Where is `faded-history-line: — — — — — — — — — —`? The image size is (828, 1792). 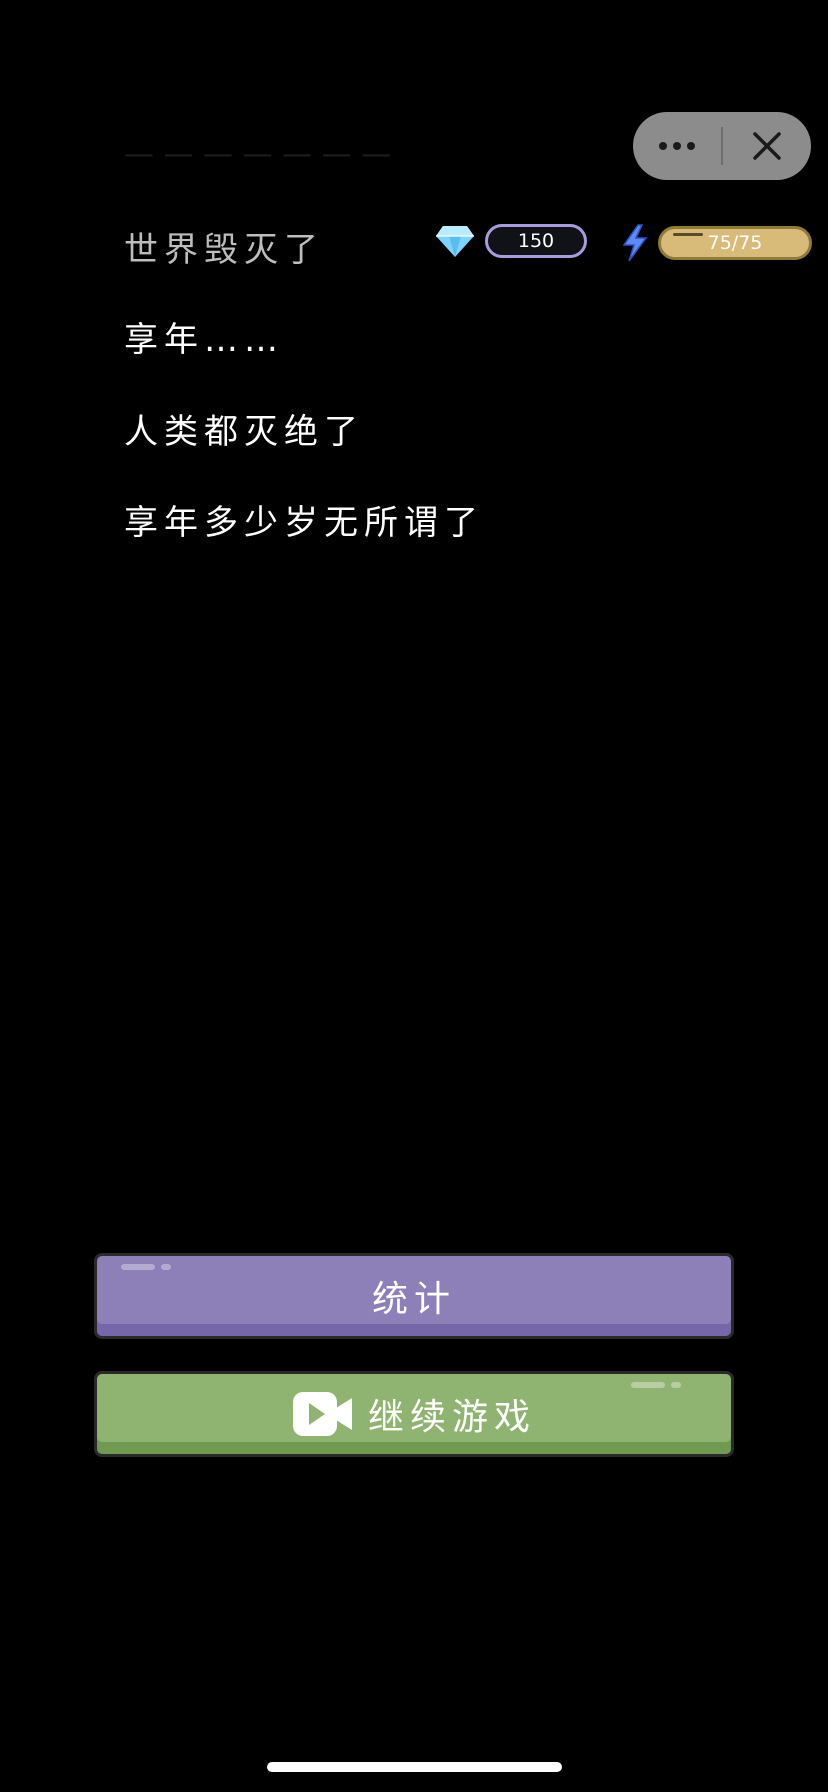 faded-history-line: — — — — — — — — — — is located at coordinates (274, 155).